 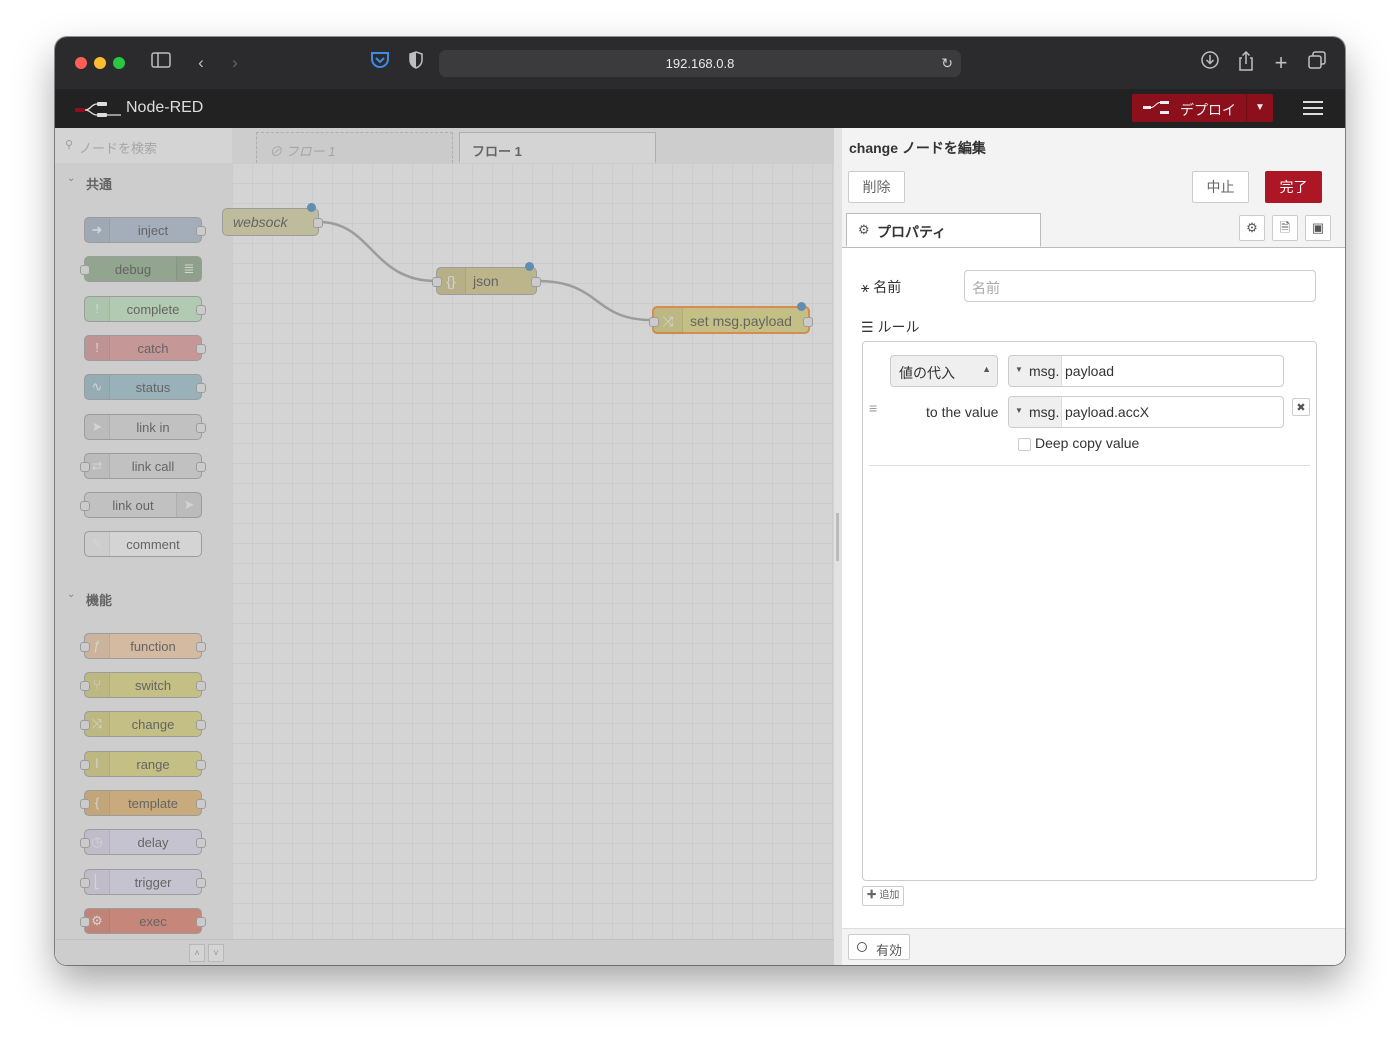 What do you see at coordinates (1024, 444) in the screenshot?
I see `deep-copy-checkbox` at bounding box center [1024, 444].